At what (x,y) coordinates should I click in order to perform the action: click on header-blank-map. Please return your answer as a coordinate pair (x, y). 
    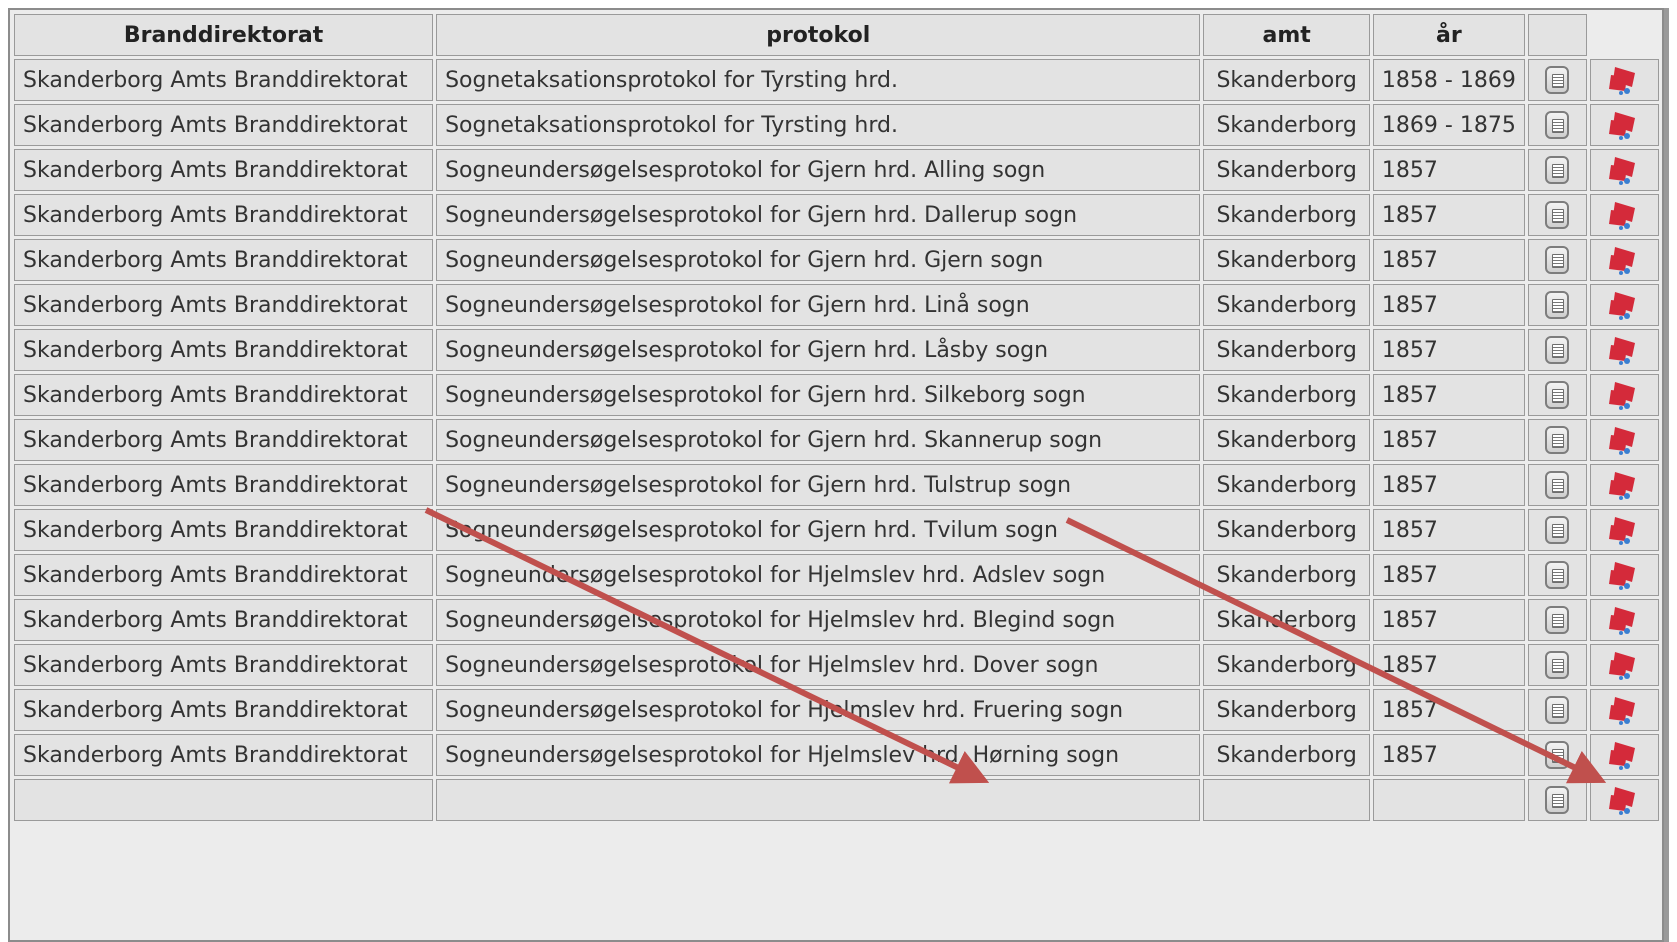
    Looking at the image, I should click on (1624, 35).